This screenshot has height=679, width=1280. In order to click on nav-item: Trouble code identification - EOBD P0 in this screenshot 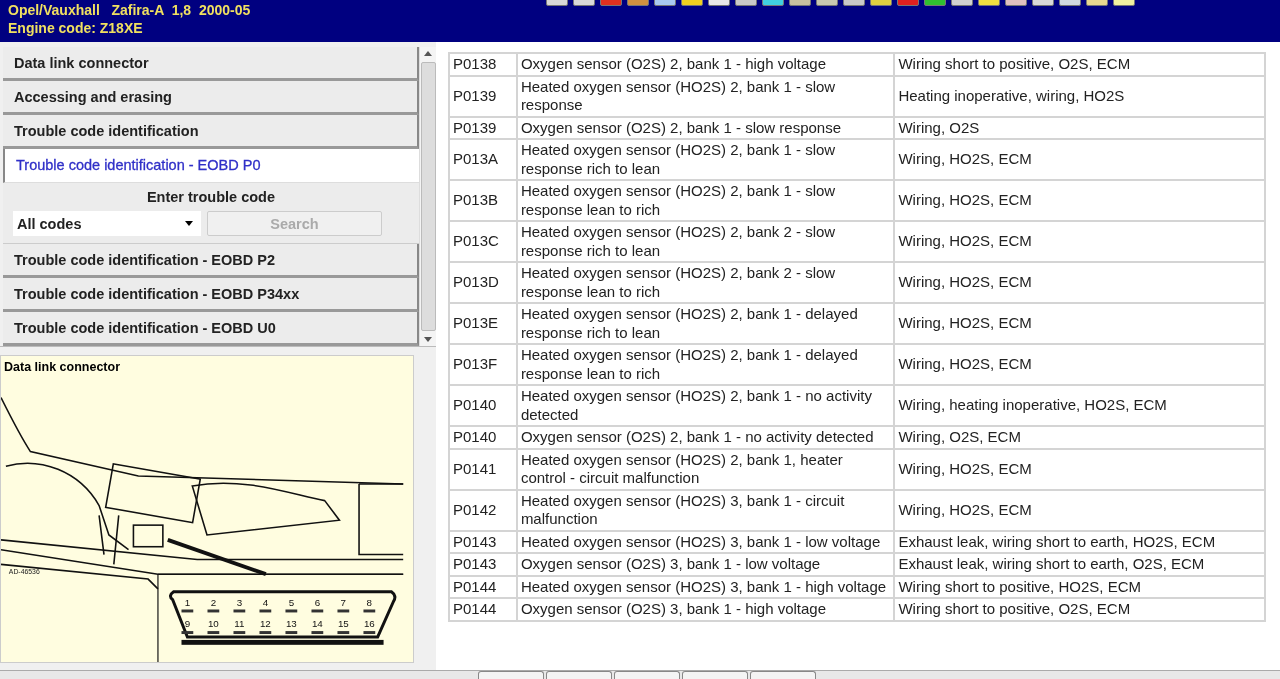, I will do `click(211, 166)`.